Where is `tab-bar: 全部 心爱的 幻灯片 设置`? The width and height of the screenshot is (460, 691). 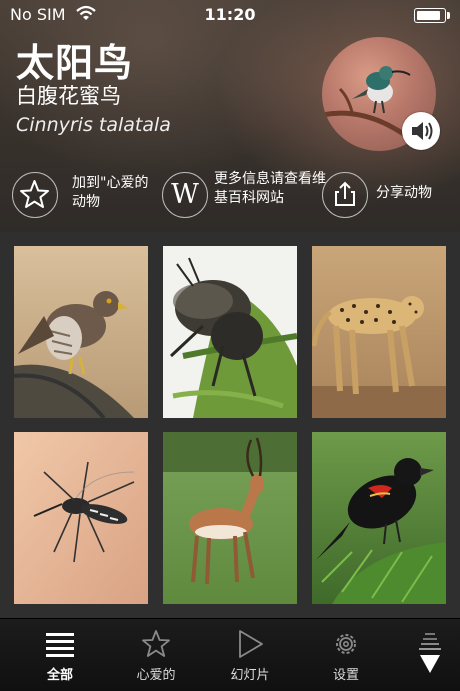
tab-bar: 全部 心爱的 幻灯片 设置 is located at coordinates (230, 654).